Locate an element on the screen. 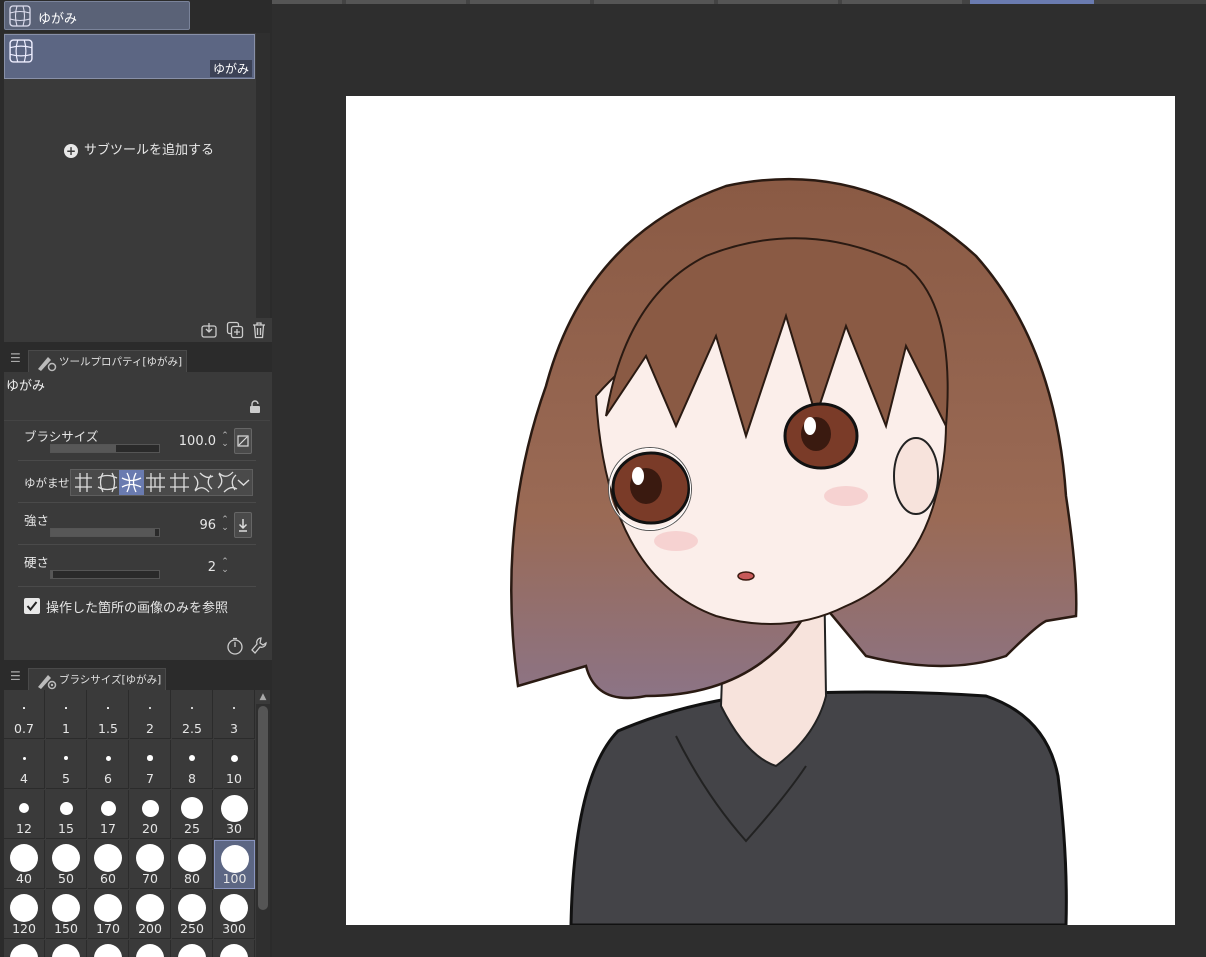 Image resolution: width=1206 pixels, height=957 pixels. document-tab-active is located at coordinates (1032, 2).